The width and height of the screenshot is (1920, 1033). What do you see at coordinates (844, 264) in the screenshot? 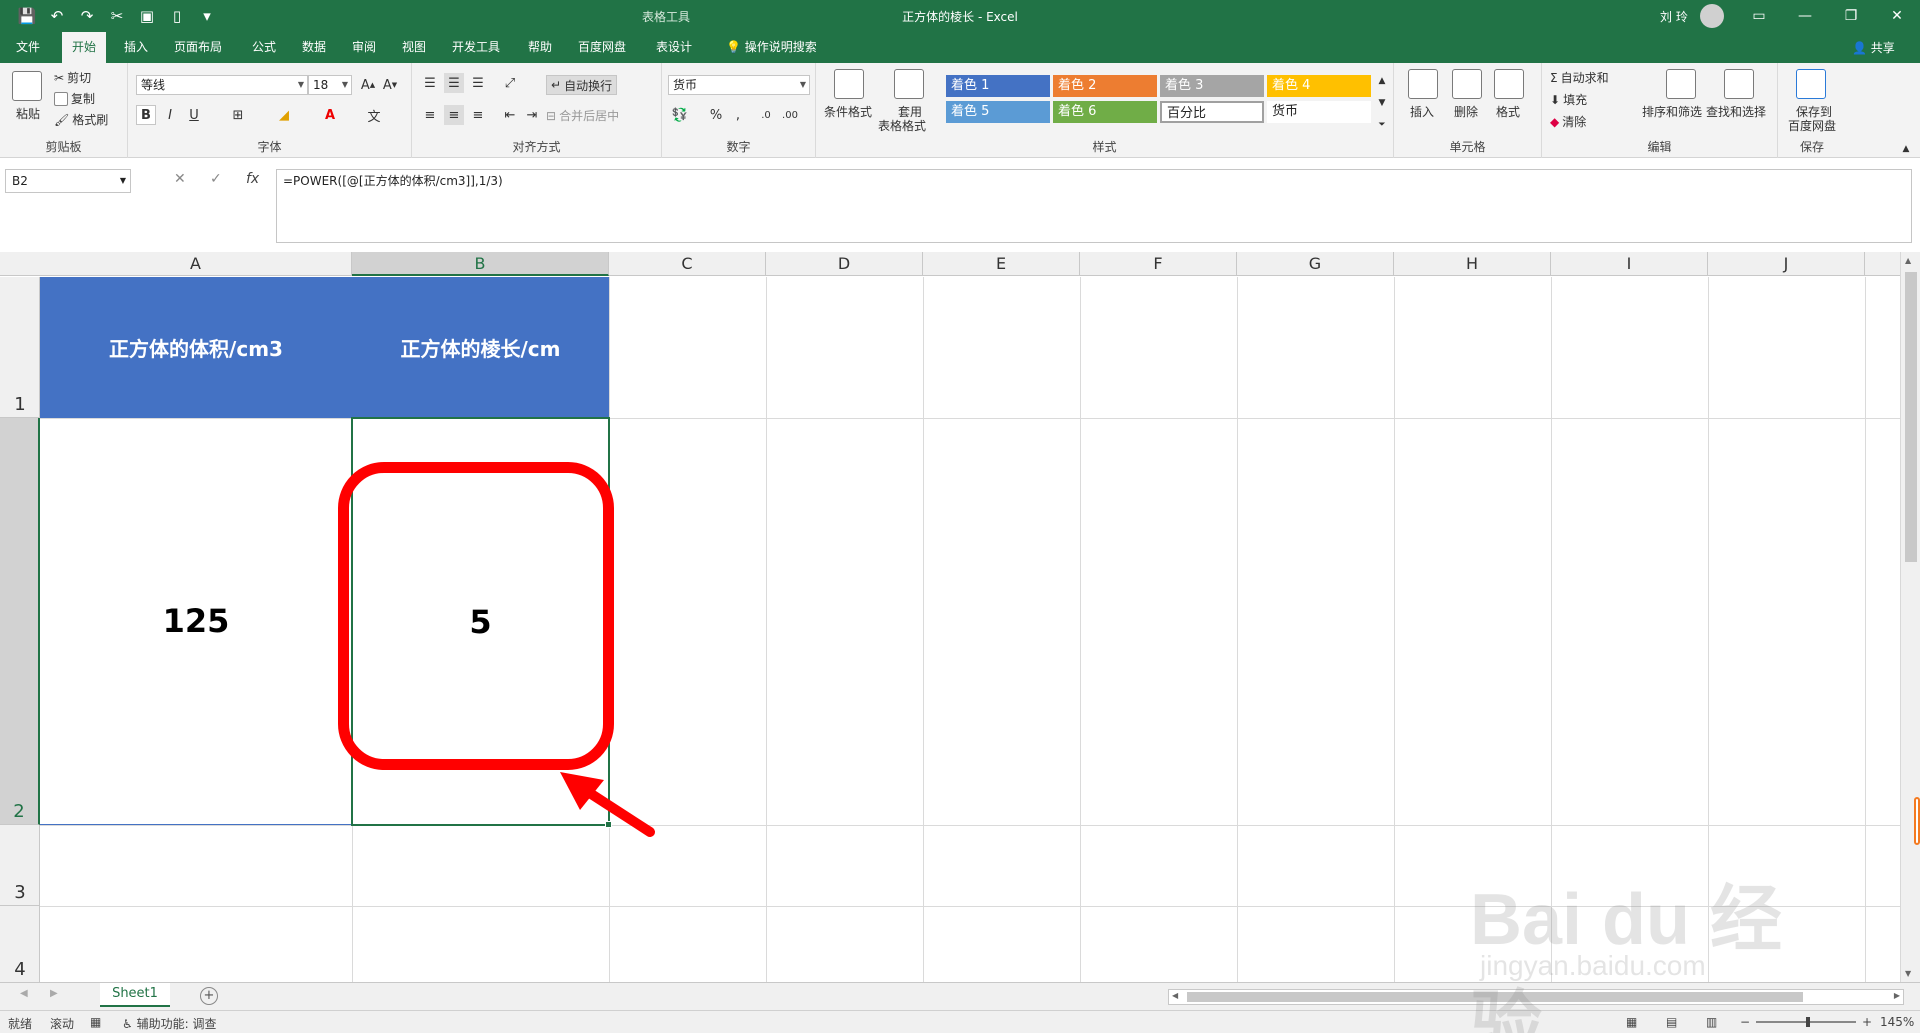
I see `column-header-d: D` at bounding box center [844, 264].